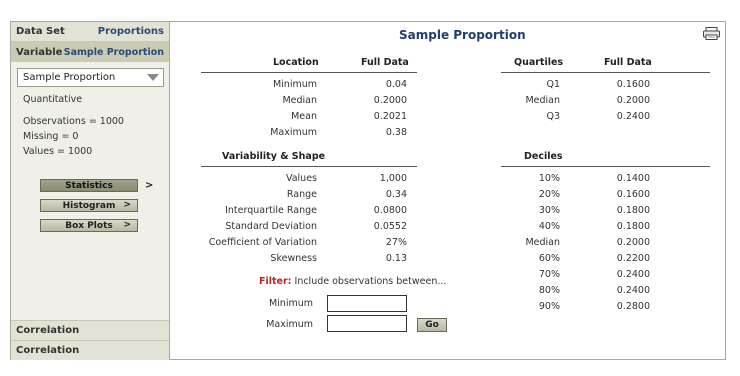 This screenshot has width=740, height=376. Describe the element at coordinates (127, 205) in the screenshot. I see `histogram-chevron-icon: >` at that location.